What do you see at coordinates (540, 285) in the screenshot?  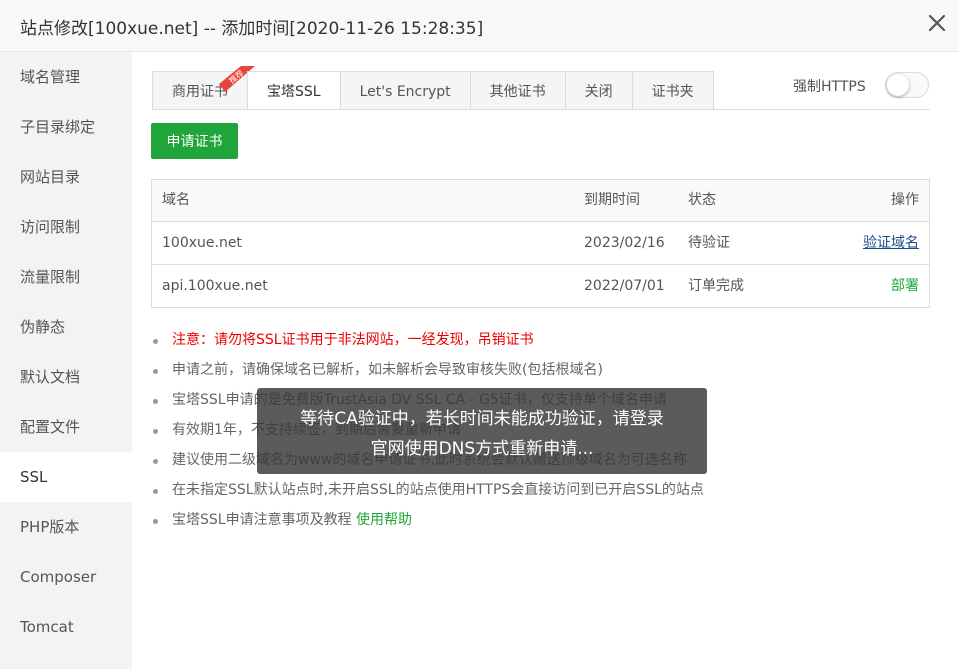 I see `table-row: api.100xue.net 2022/07/01 订单完成 部署` at bounding box center [540, 285].